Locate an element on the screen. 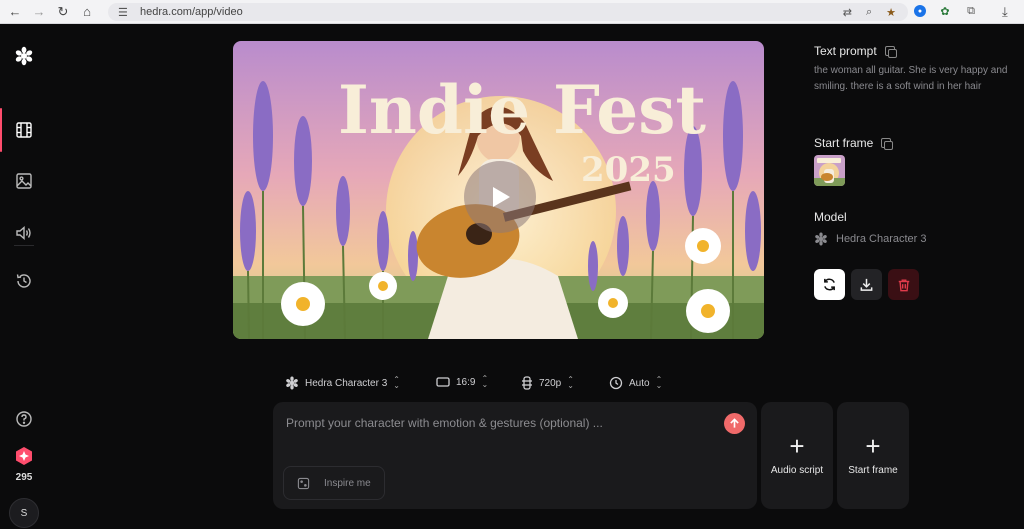  extensions-puzzle-icon: ⧉ is located at coordinates (971, 11).